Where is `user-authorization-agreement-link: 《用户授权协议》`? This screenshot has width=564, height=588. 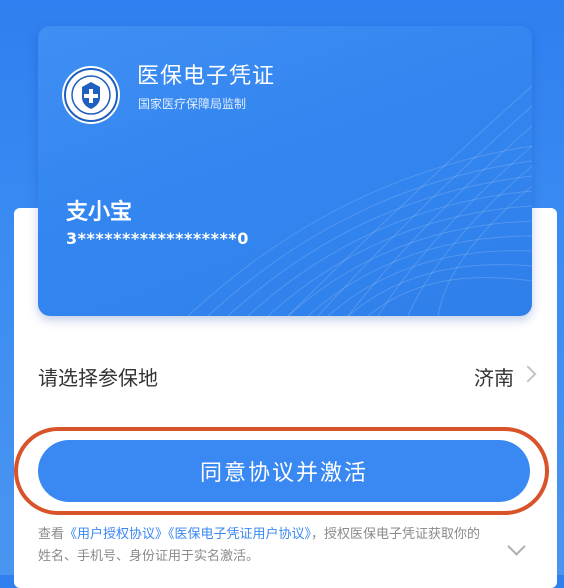
user-authorization-agreement-link: 《用户授权协议》 is located at coordinates (116, 534).